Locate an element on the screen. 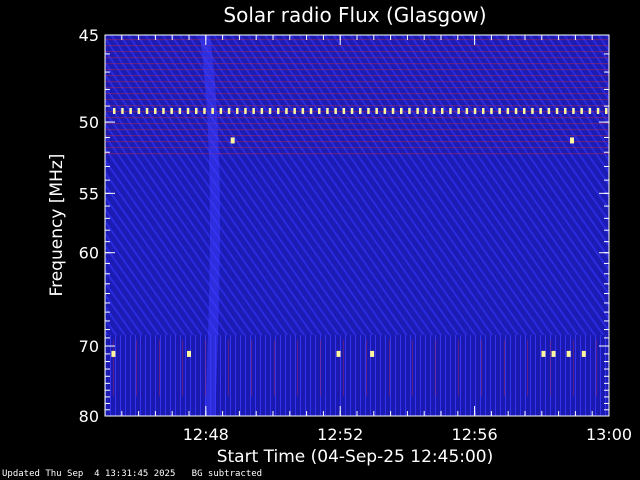 This screenshot has height=480, width=640. y-axis-label: Frequency [MHz] is located at coordinates (57, 225).